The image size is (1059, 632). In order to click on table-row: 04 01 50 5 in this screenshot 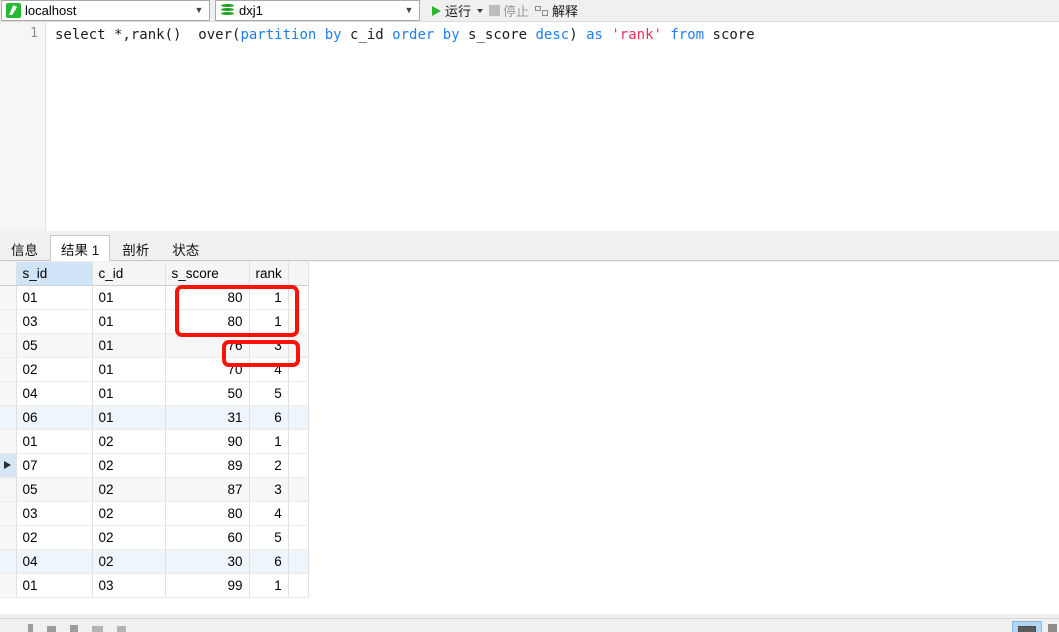, I will do `click(154, 393)`.